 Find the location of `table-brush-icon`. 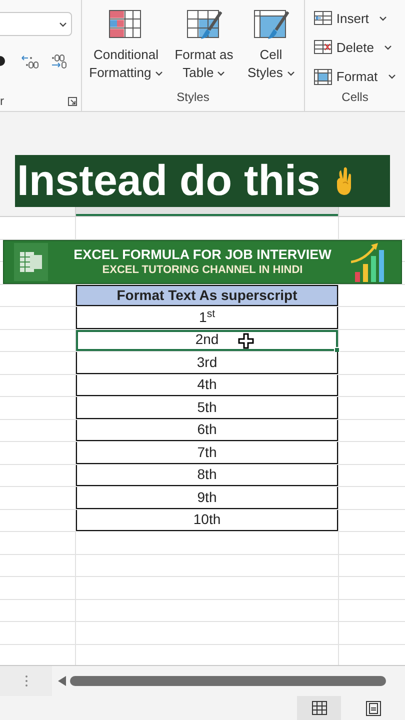

table-brush-icon is located at coordinates (204, 25).